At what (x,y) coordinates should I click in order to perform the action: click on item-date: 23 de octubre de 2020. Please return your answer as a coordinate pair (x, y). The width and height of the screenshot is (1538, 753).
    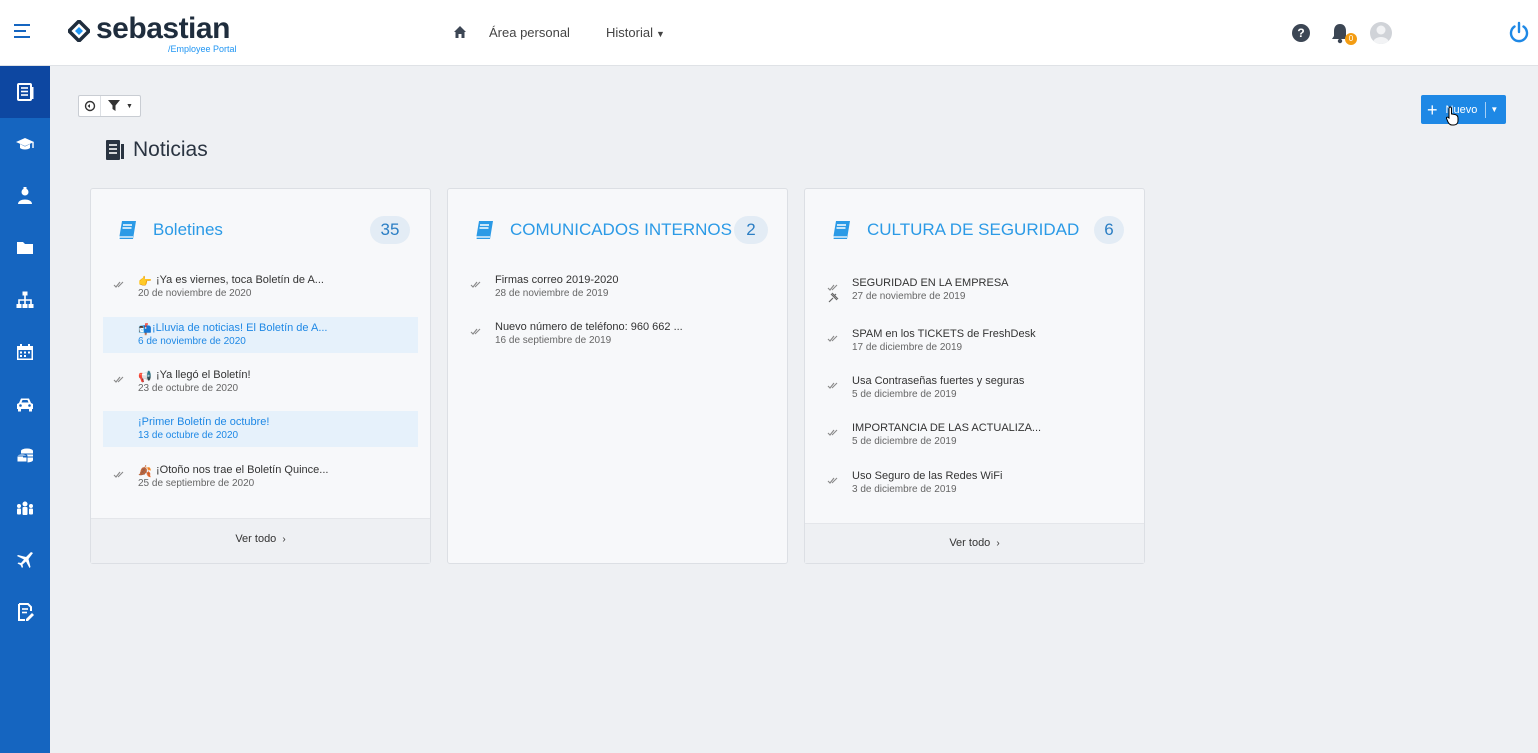
    Looking at the image, I should click on (188, 388).